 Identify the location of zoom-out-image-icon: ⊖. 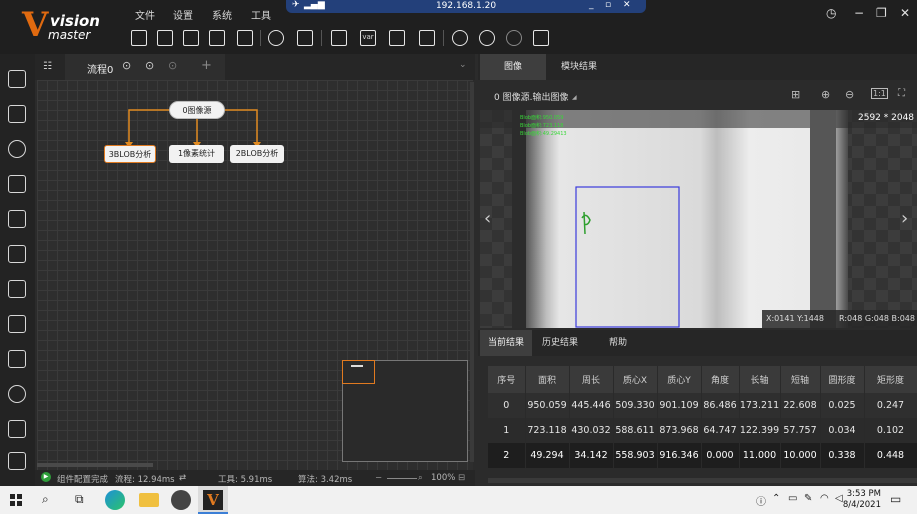
(849, 94).